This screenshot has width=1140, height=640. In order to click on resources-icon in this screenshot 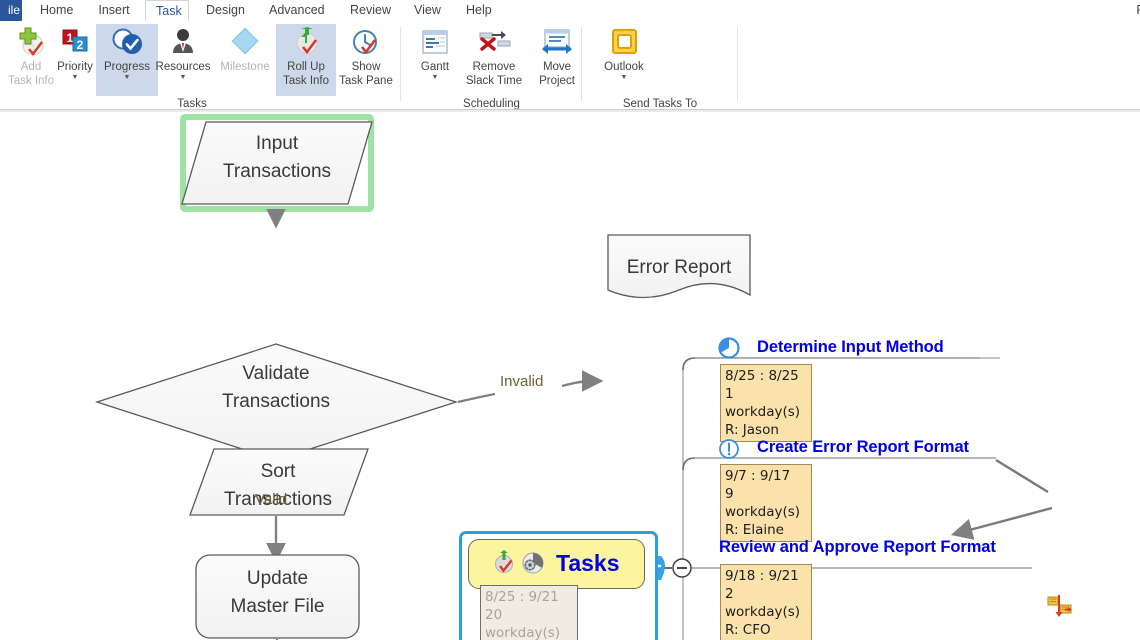, I will do `click(183, 43)`.